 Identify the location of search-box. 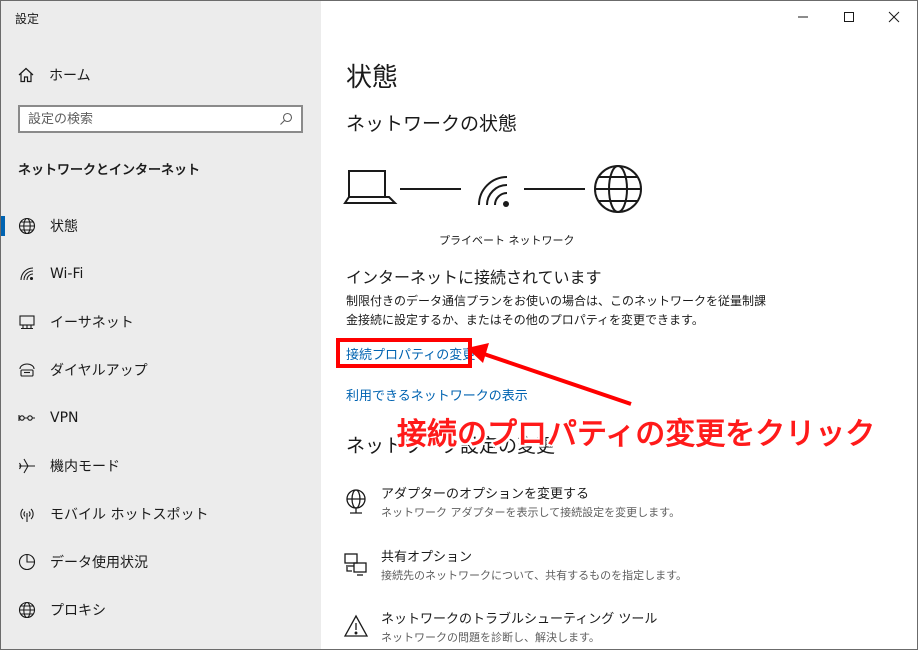
(160, 119).